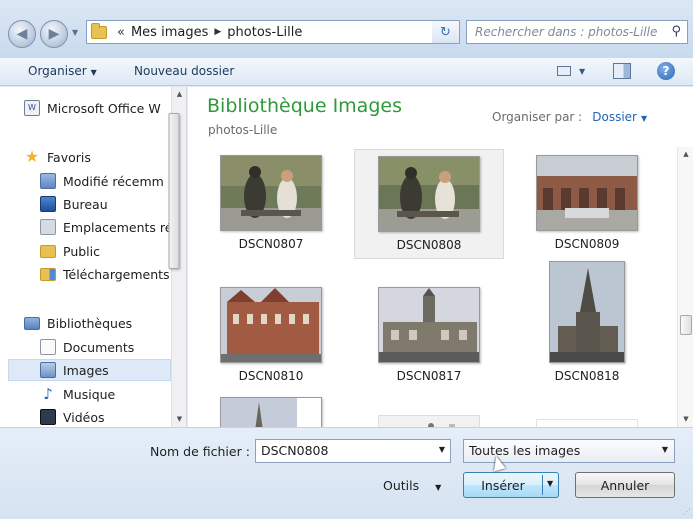 The width and height of the screenshot is (693, 519). What do you see at coordinates (174, 191) in the screenshot?
I see `nav-scroll-thumb` at bounding box center [174, 191].